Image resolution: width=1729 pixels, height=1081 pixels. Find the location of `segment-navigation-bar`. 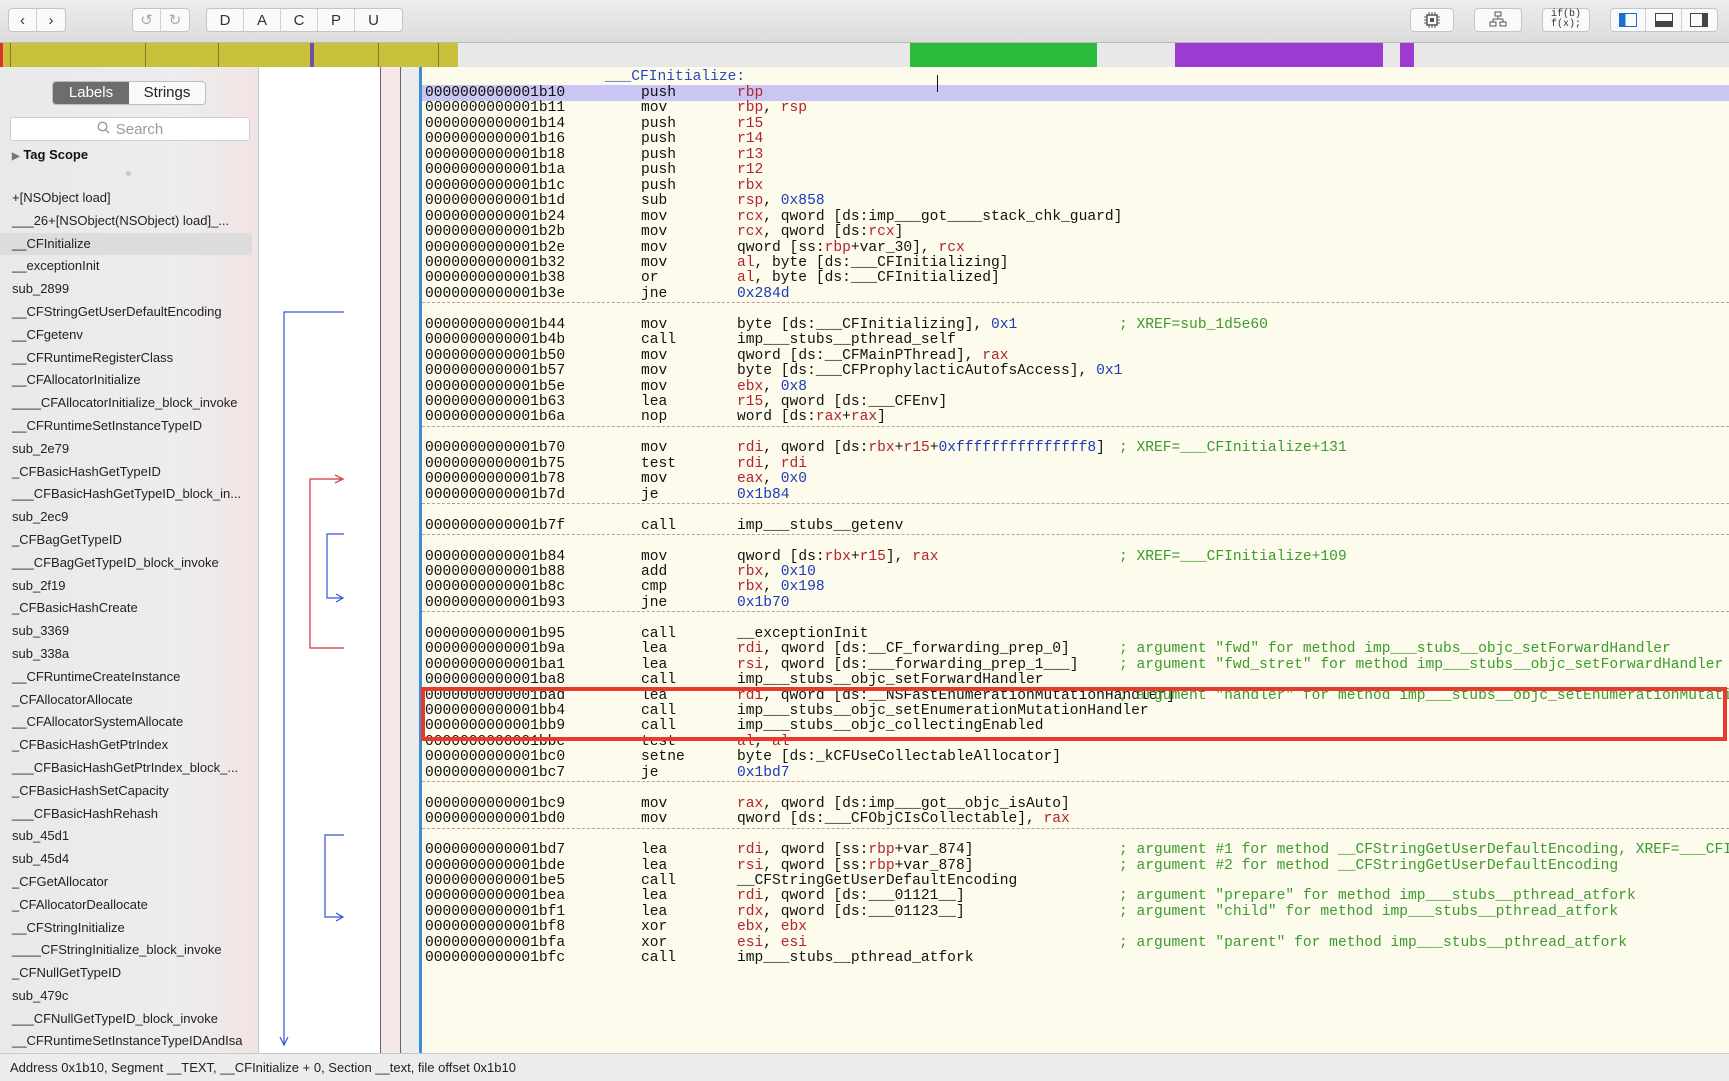

segment-navigation-bar is located at coordinates (864, 55).